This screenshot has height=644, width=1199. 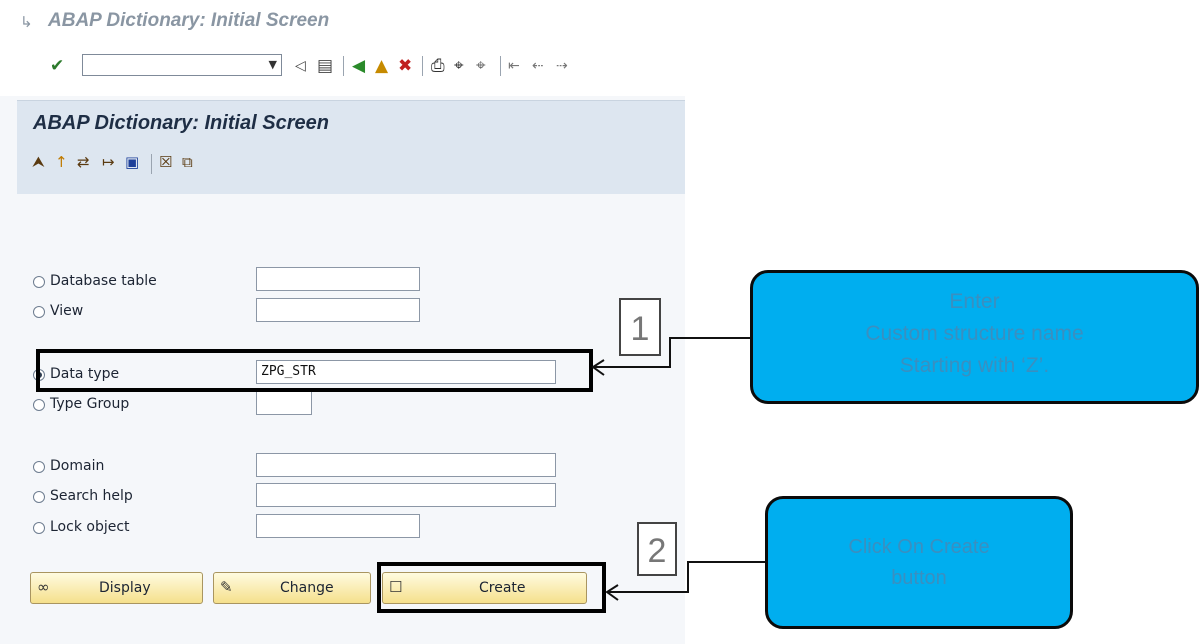 I want to click on callout-line: button, so click(x=919, y=578).